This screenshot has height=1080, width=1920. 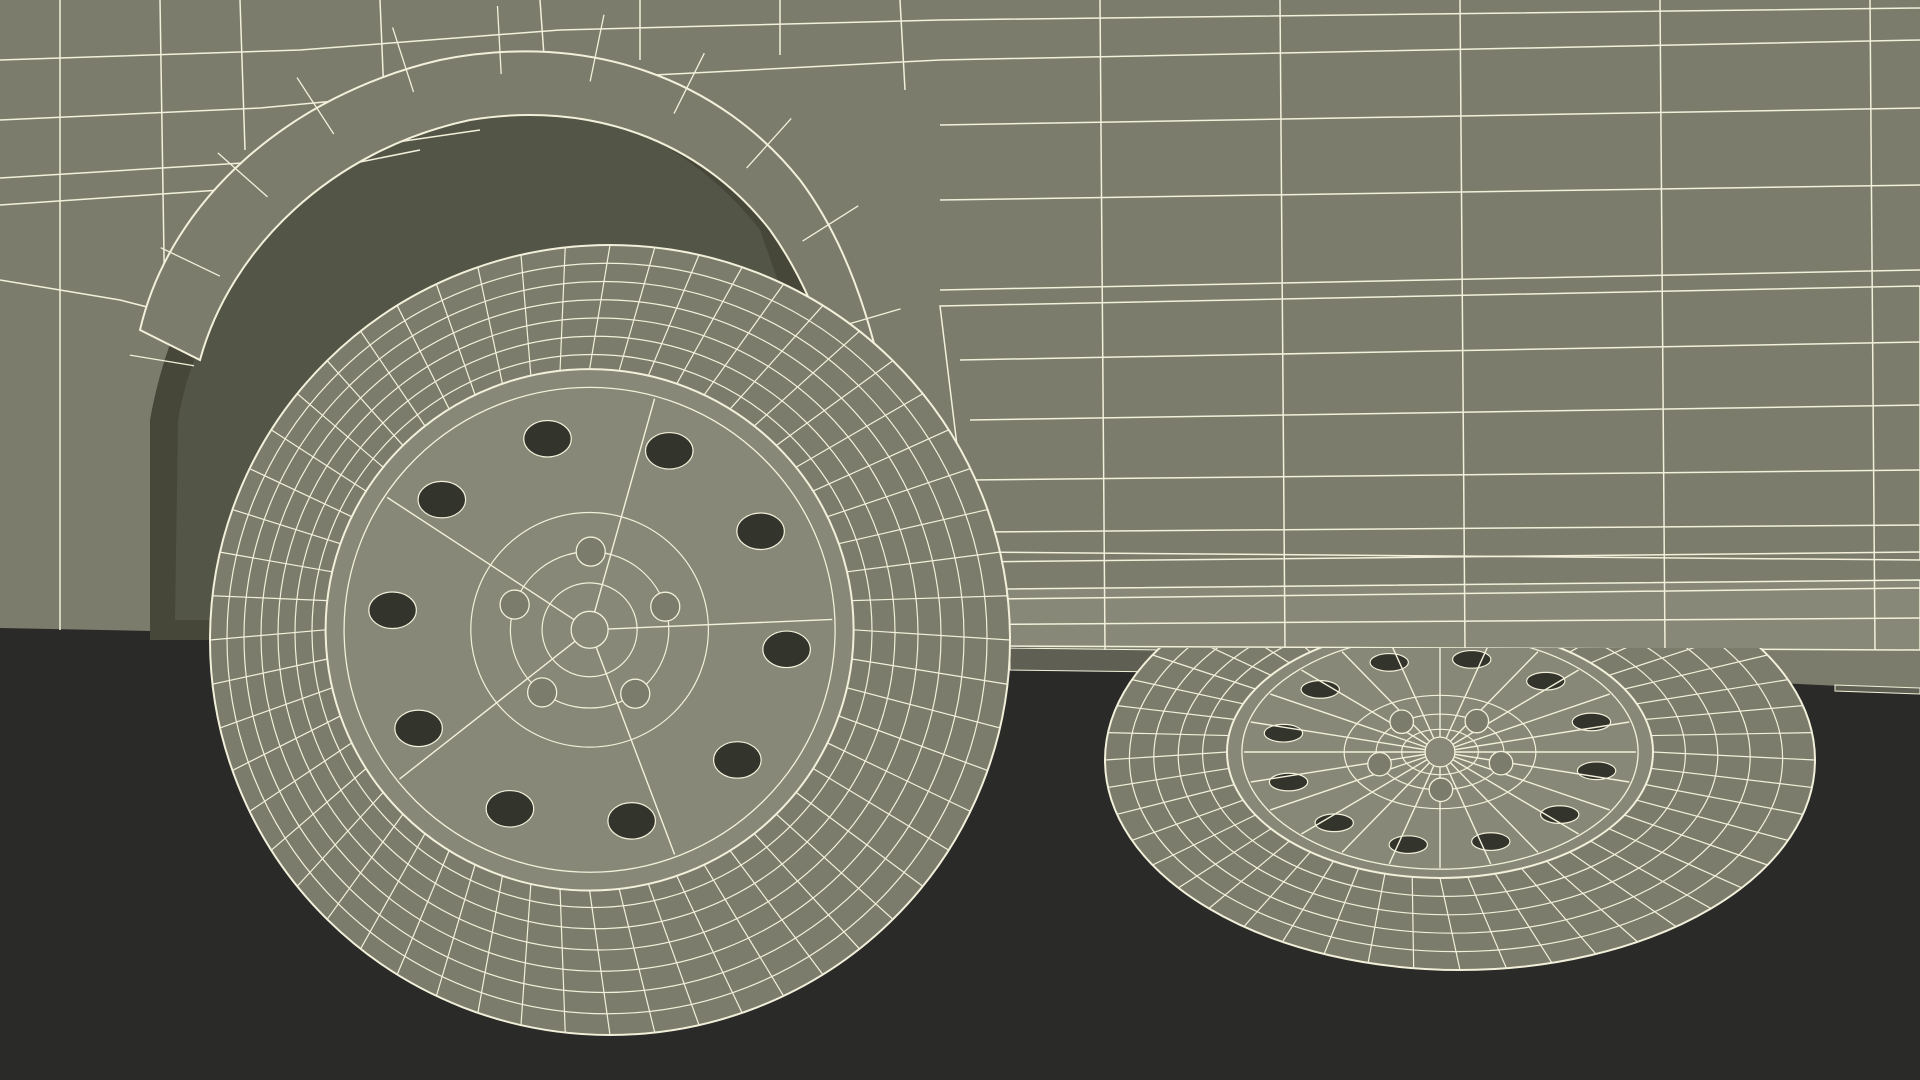 I want to click on underbody-part, so click(x=1085, y=660).